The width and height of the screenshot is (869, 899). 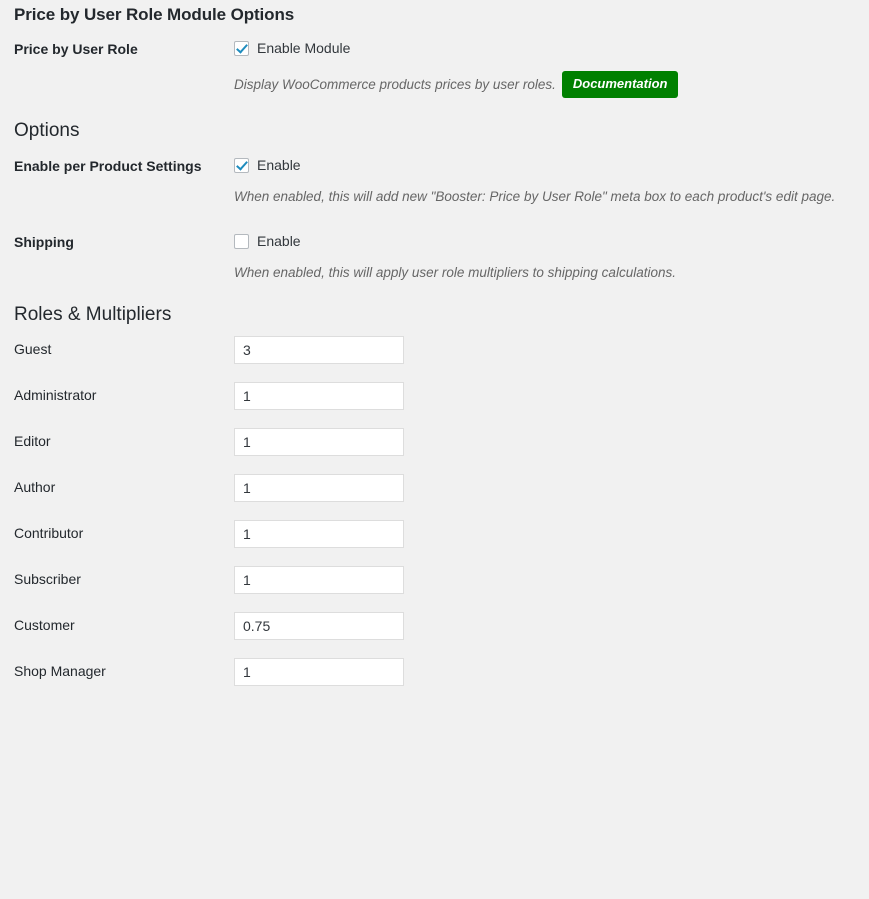 What do you see at coordinates (108, 166) in the screenshot?
I see `enable-per-product-label: Enable per Product Settings` at bounding box center [108, 166].